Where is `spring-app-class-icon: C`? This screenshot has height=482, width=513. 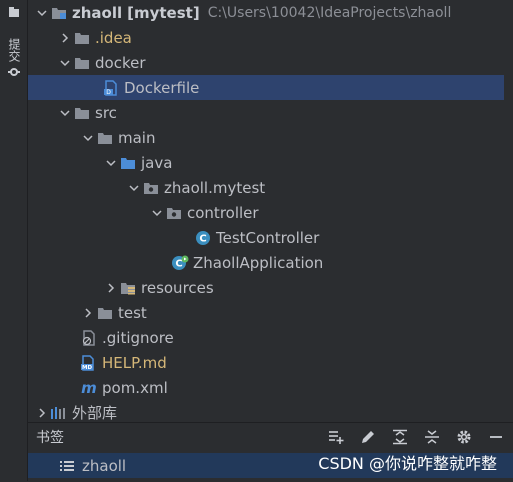
spring-app-class-icon: C is located at coordinates (180, 263).